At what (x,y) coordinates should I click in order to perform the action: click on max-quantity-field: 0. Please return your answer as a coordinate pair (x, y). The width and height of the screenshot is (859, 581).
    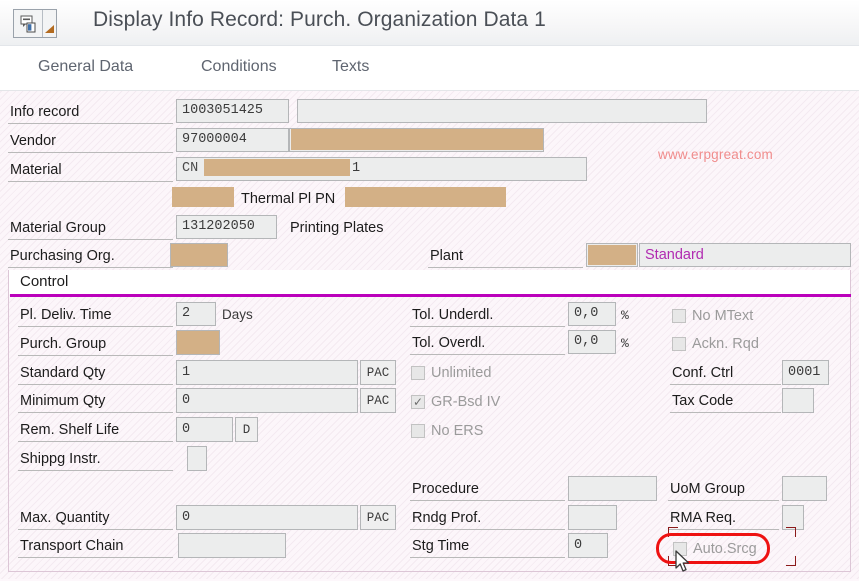
    Looking at the image, I should click on (267, 517).